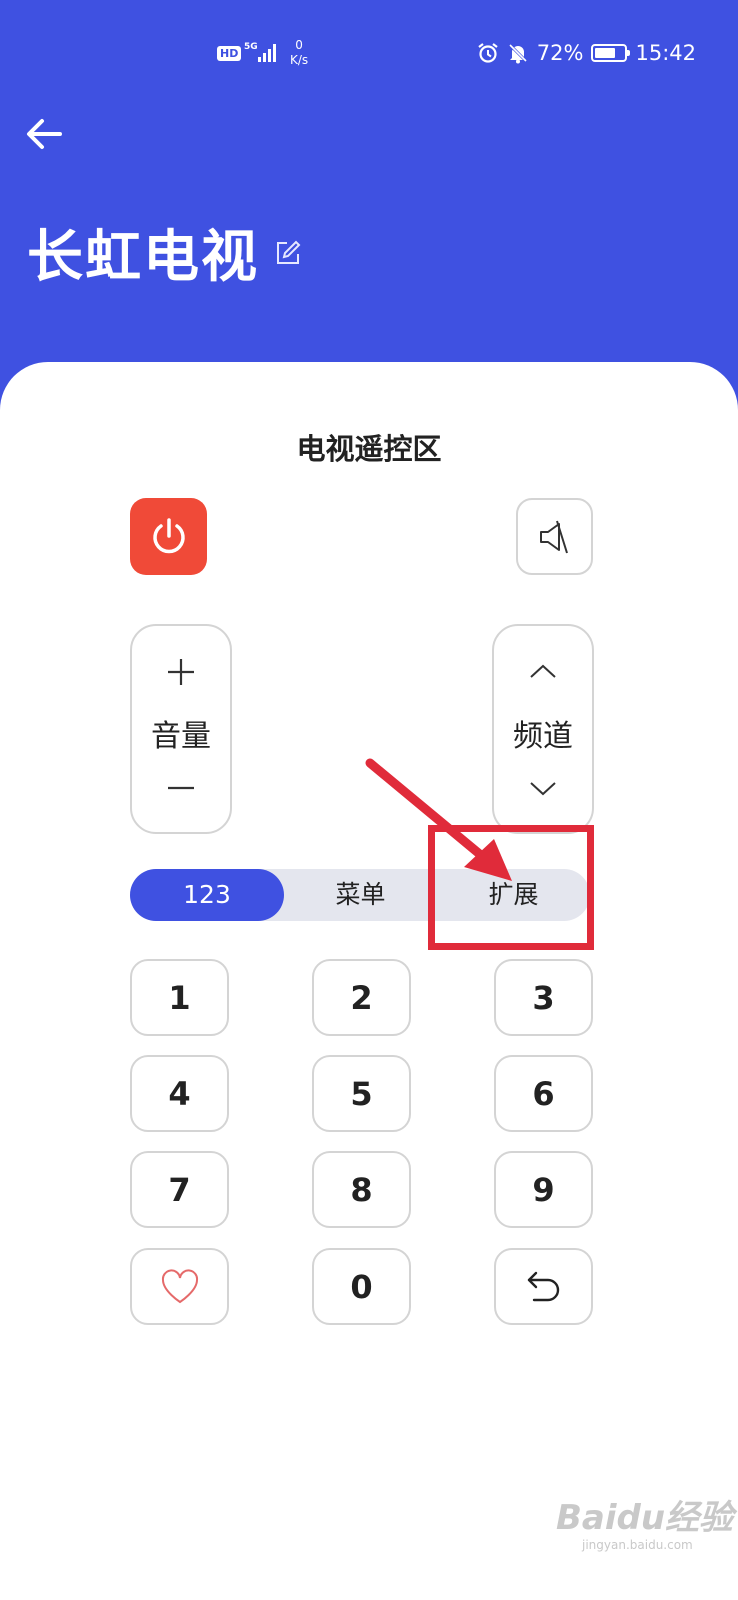 The image size is (738, 1600). What do you see at coordinates (288, 253) in the screenshot?
I see `edit-icon` at bounding box center [288, 253].